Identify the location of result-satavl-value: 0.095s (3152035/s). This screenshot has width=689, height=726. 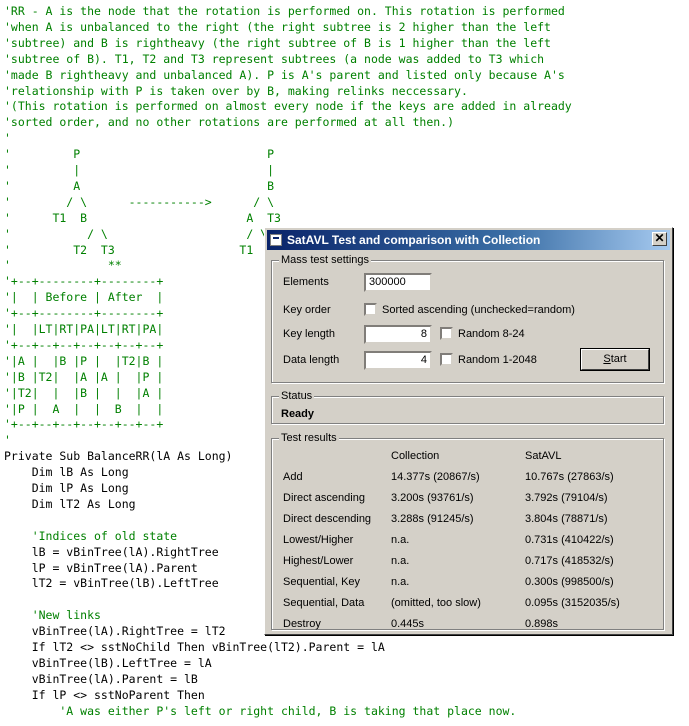
(572, 603).